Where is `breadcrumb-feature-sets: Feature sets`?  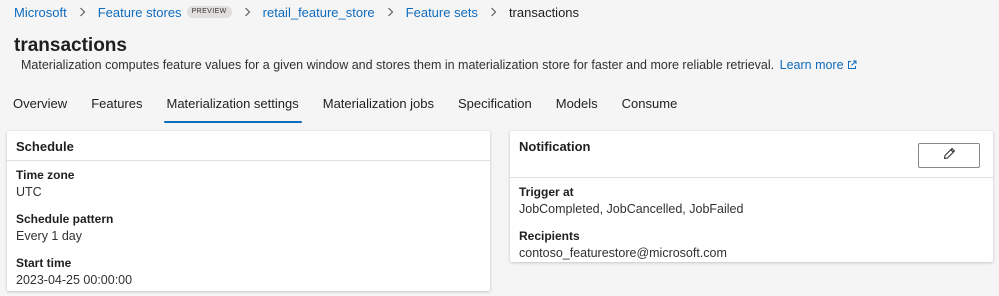 breadcrumb-feature-sets: Feature sets is located at coordinates (442, 12).